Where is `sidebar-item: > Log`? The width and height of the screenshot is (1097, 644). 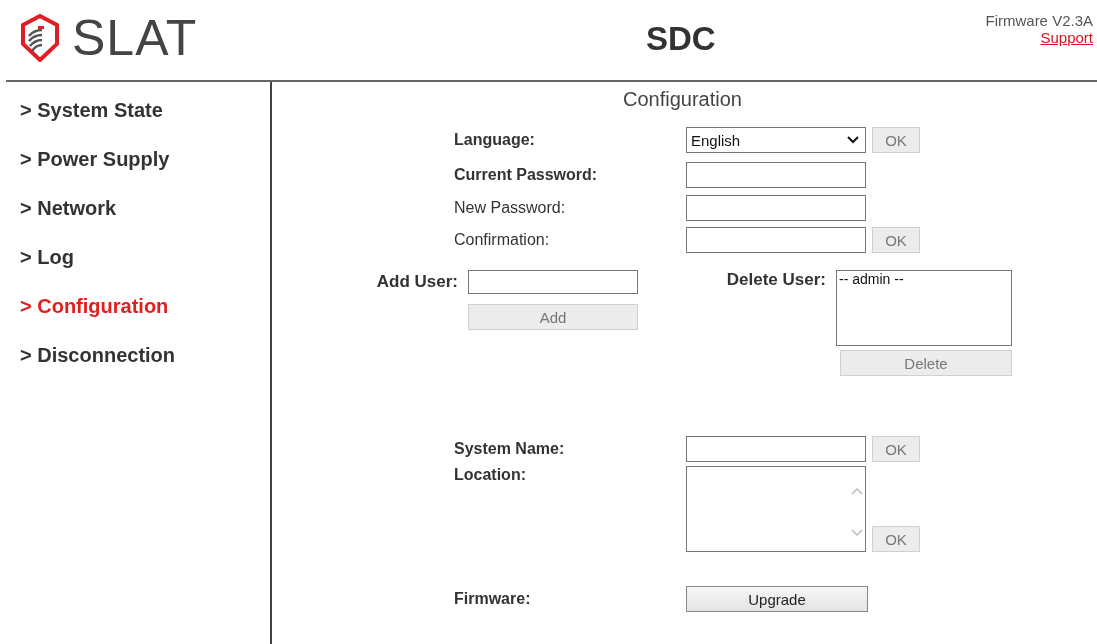 sidebar-item: > Log is located at coordinates (47, 269).